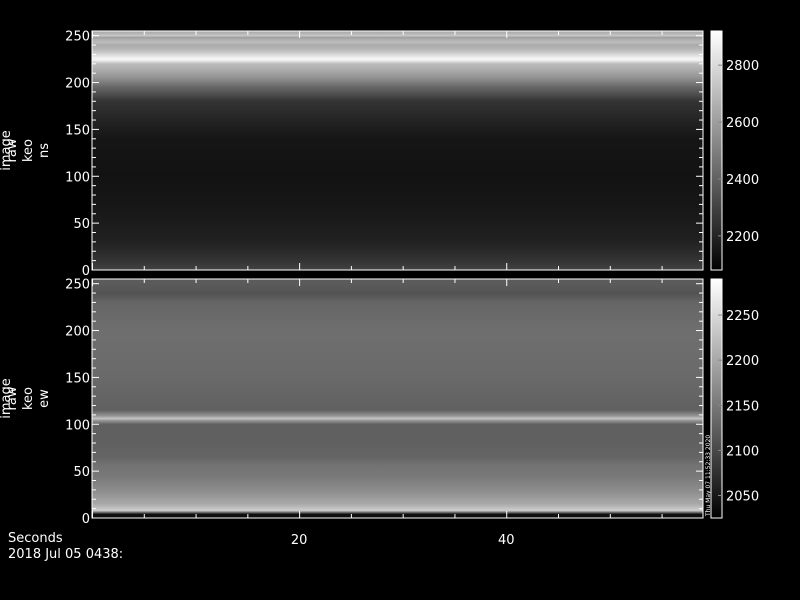  Describe the element at coordinates (44, 150) in the screenshot. I see `y-axis-label-line: ns` at that location.